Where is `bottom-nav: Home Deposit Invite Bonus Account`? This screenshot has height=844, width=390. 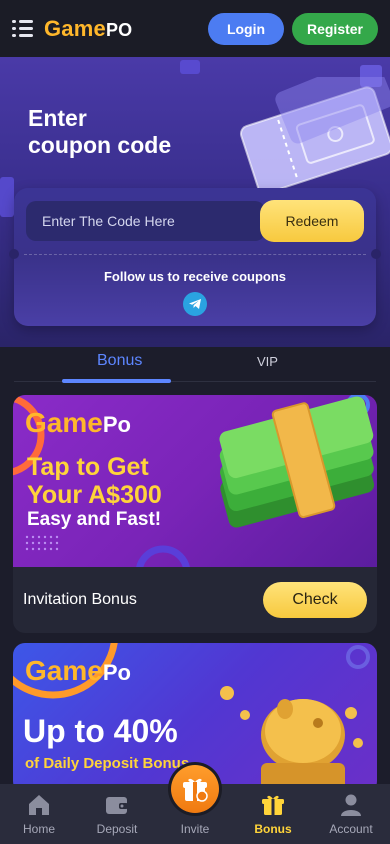
bottom-nav: Home Deposit Invite Bonus Account is located at coordinates (195, 803).